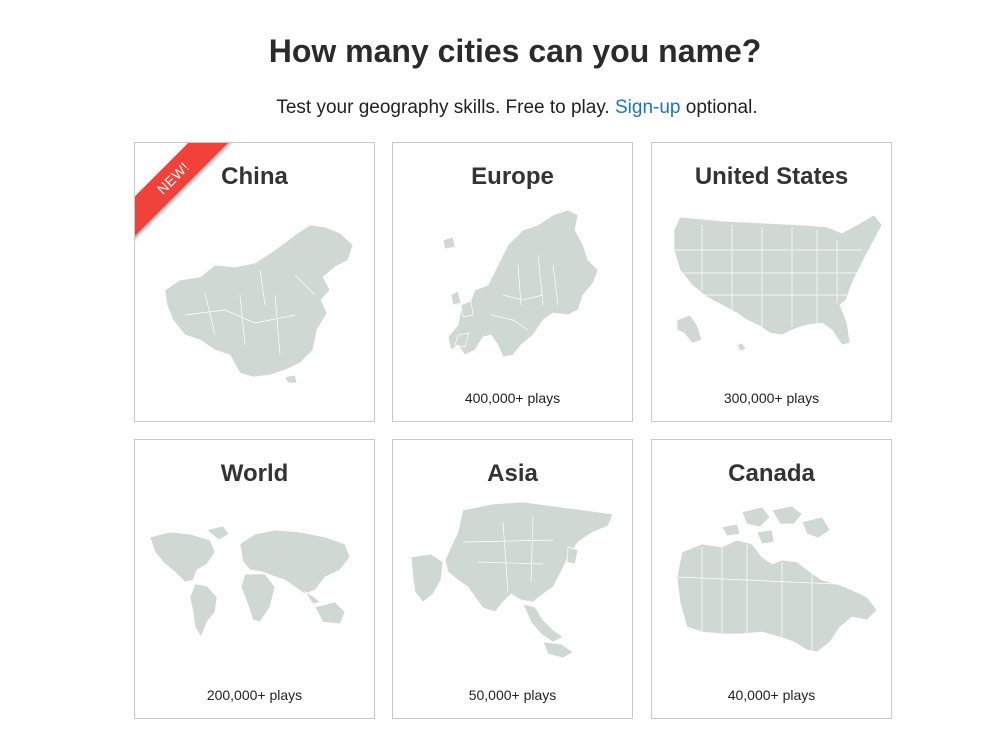 This screenshot has height=733, width=1002. What do you see at coordinates (771, 176) in the screenshot?
I see `card-title: United States` at bounding box center [771, 176].